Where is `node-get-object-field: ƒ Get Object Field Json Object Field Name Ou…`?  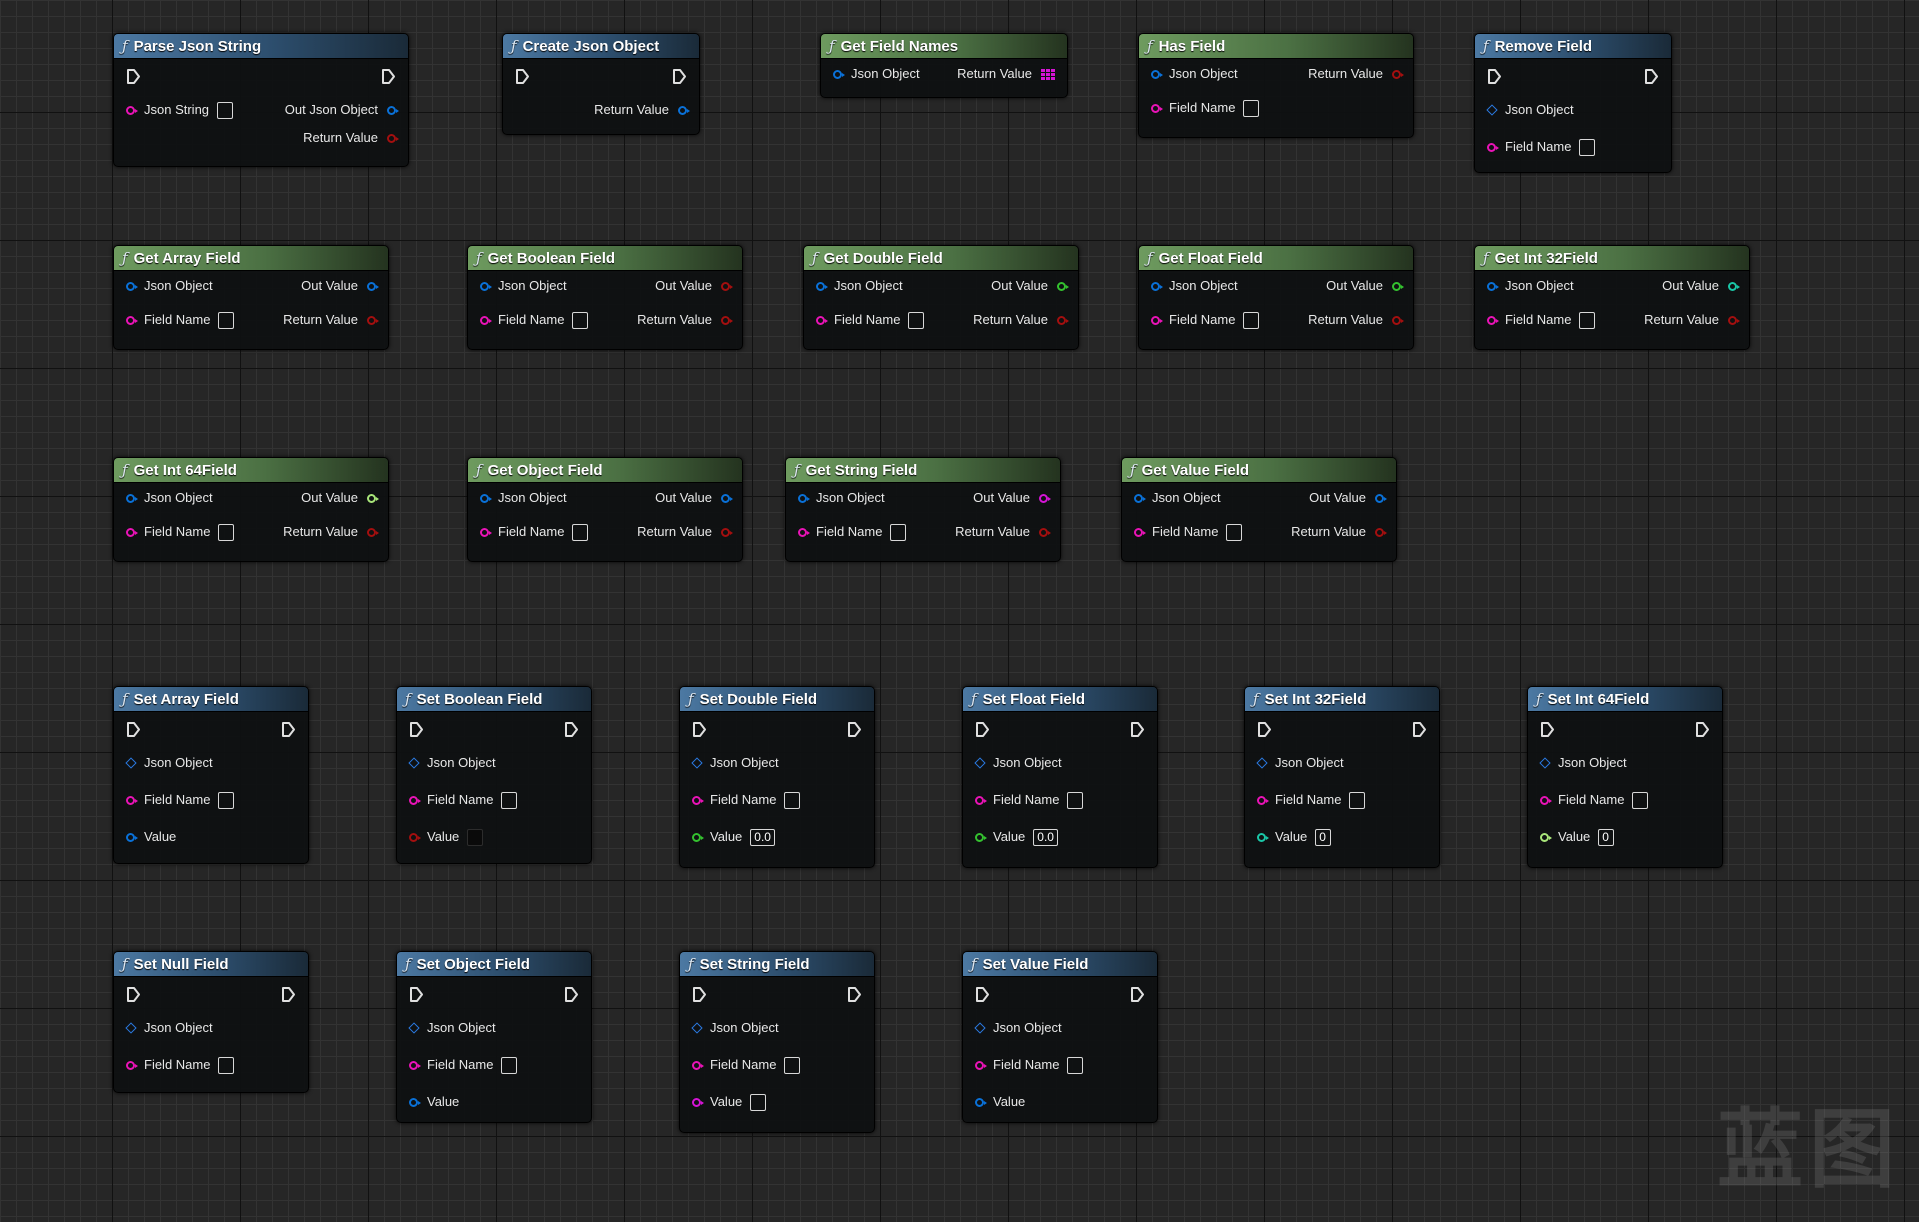
node-get-object-field: ƒ Get Object Field Json Object Field Name Ou… is located at coordinates (605, 509).